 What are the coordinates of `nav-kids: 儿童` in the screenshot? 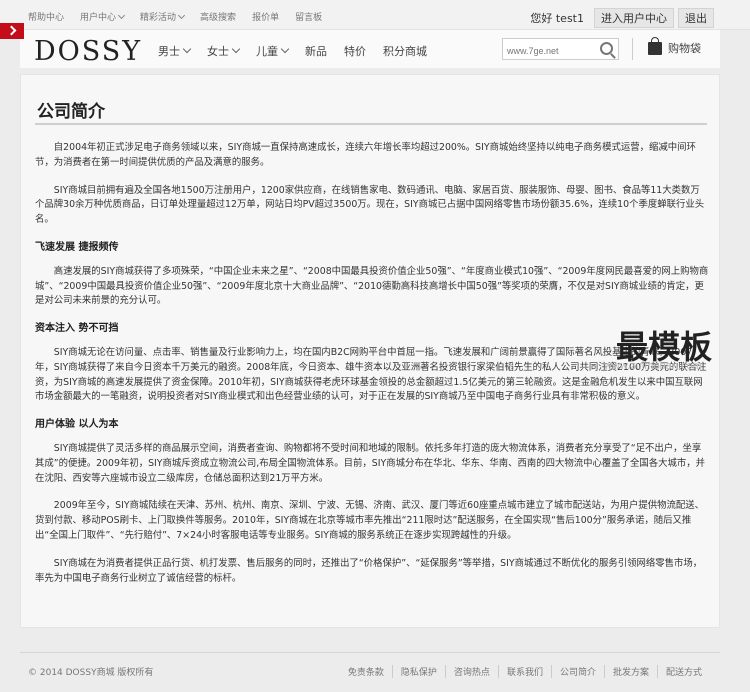 It's located at (272, 51).